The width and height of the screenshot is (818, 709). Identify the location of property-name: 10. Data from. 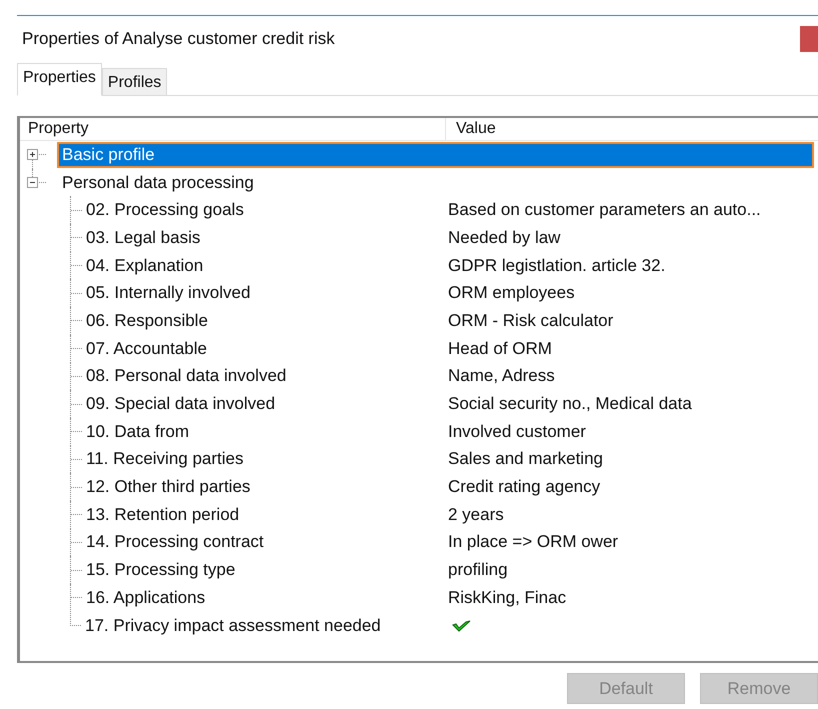
(137, 432).